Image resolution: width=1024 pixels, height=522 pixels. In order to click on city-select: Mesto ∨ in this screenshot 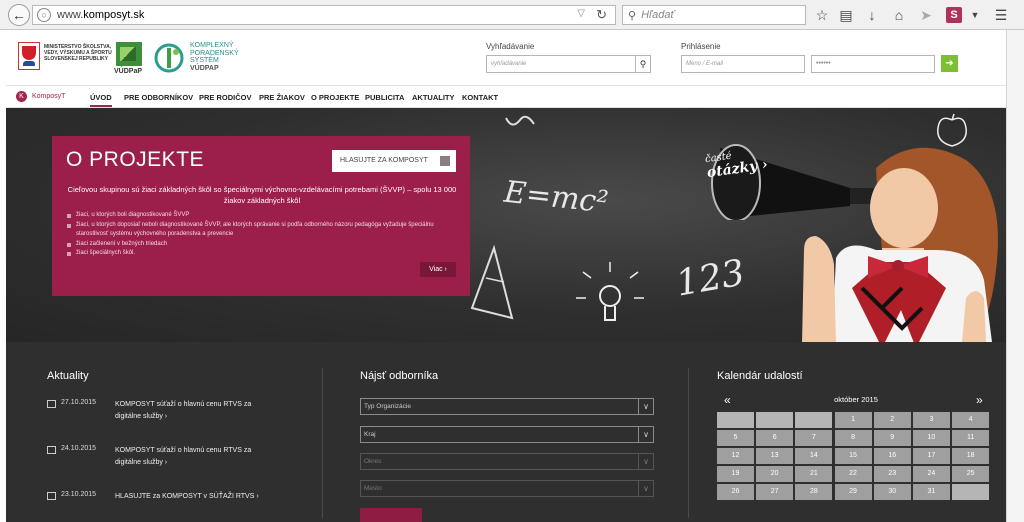, I will do `click(507, 488)`.